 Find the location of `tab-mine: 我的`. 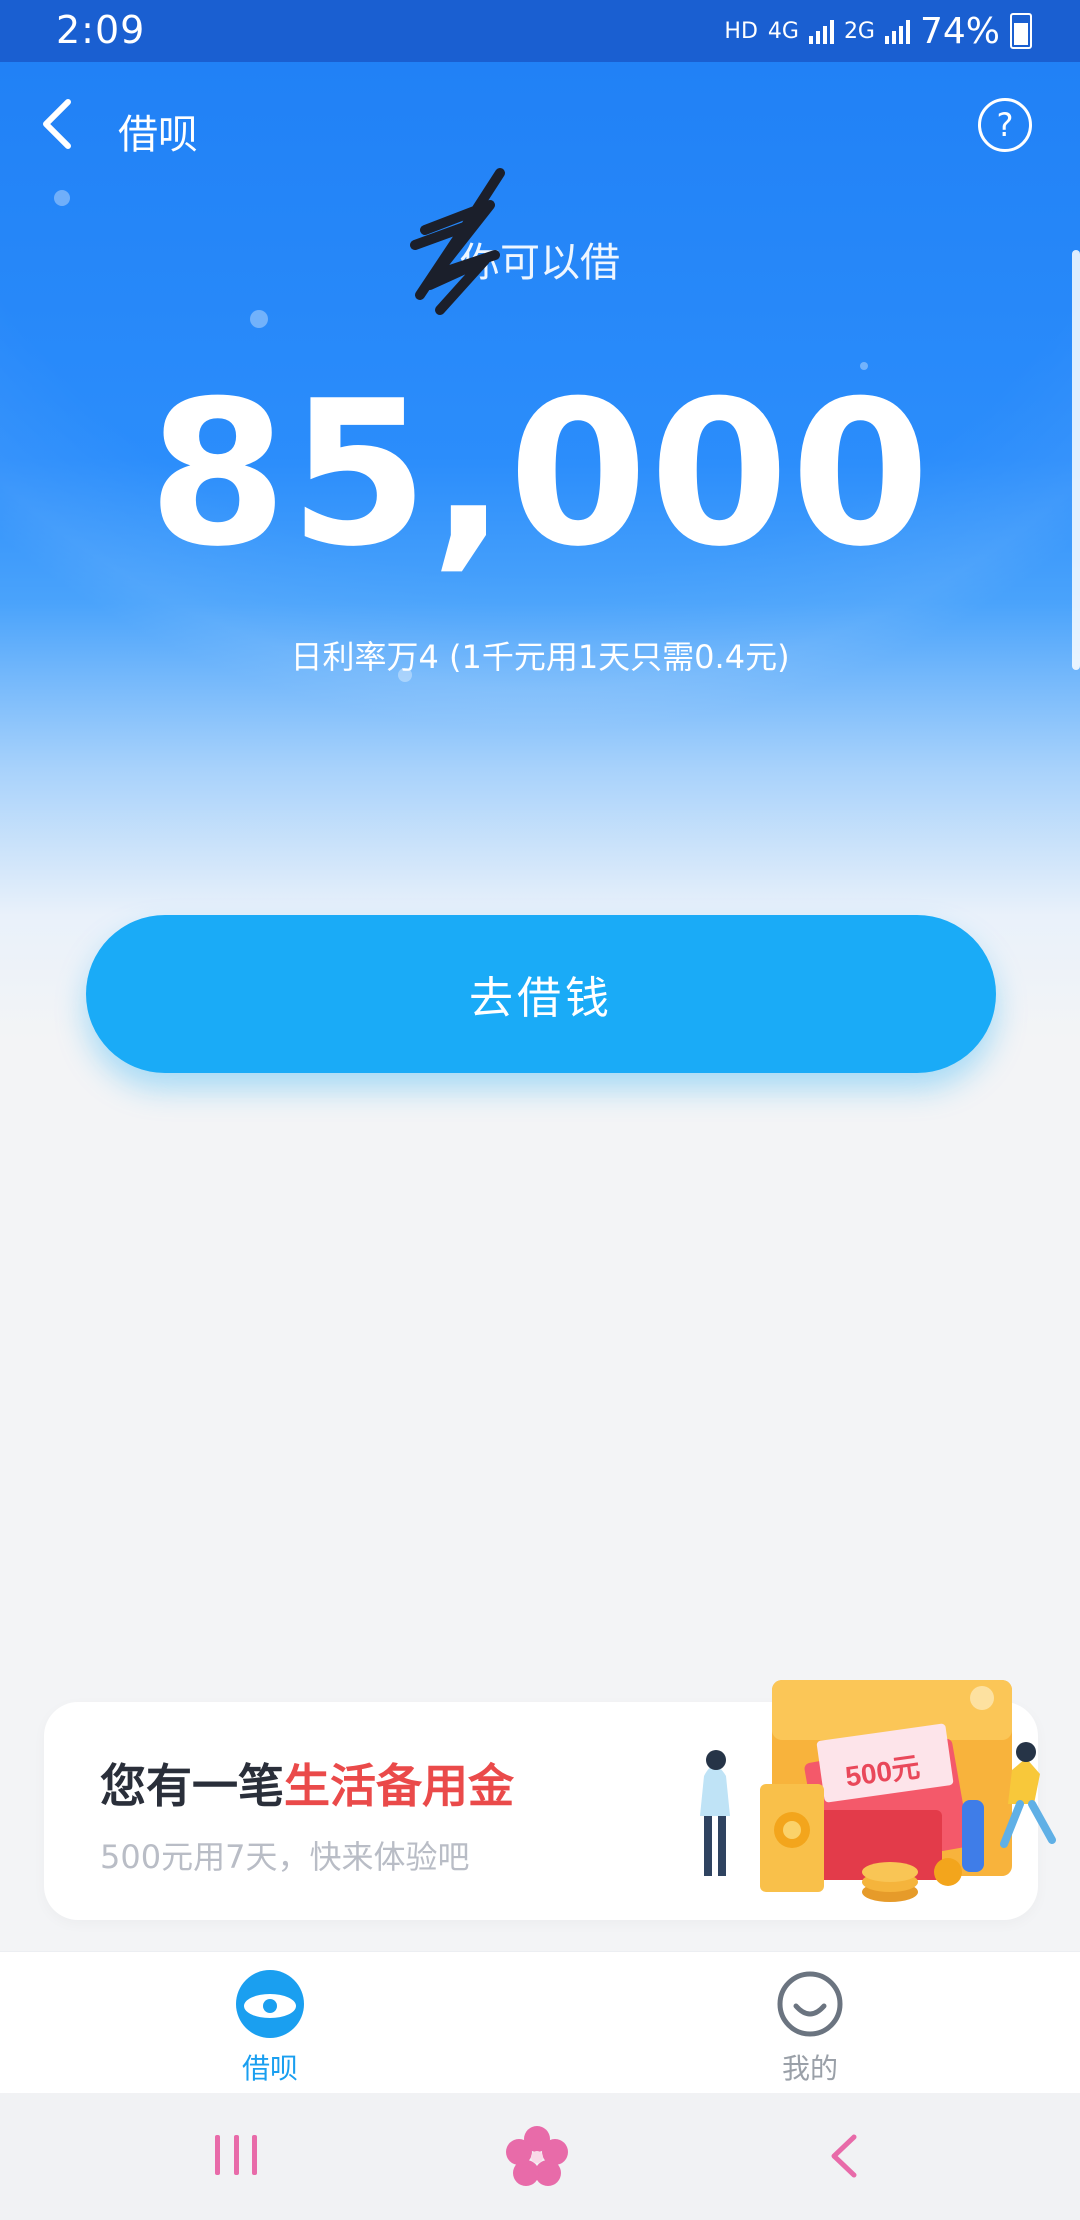

tab-mine: 我的 is located at coordinates (810, 2023).